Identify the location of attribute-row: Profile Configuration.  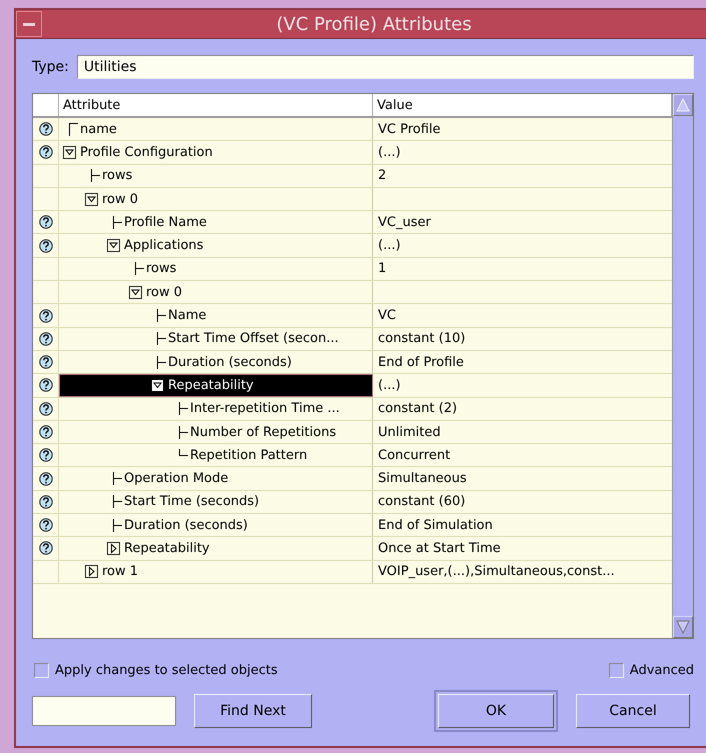
(216, 152).